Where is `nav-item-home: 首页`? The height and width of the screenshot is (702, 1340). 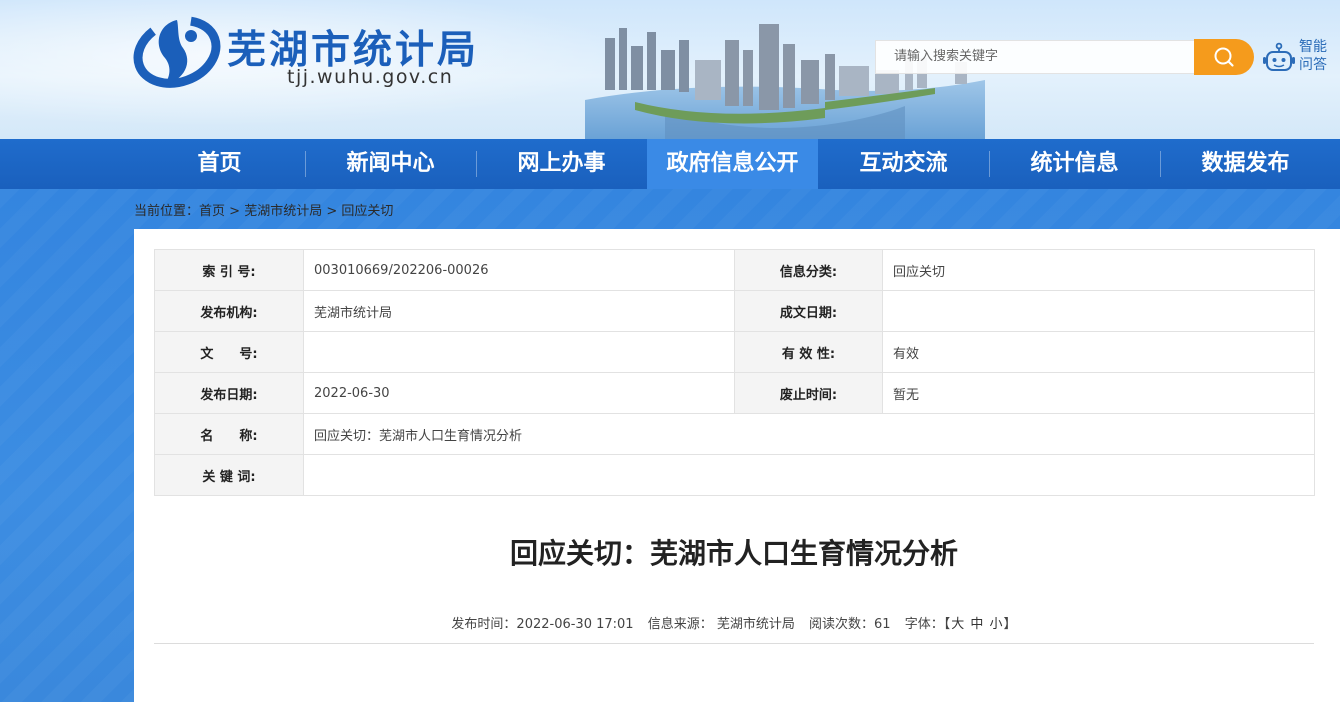 nav-item-home: 首页 is located at coordinates (219, 164).